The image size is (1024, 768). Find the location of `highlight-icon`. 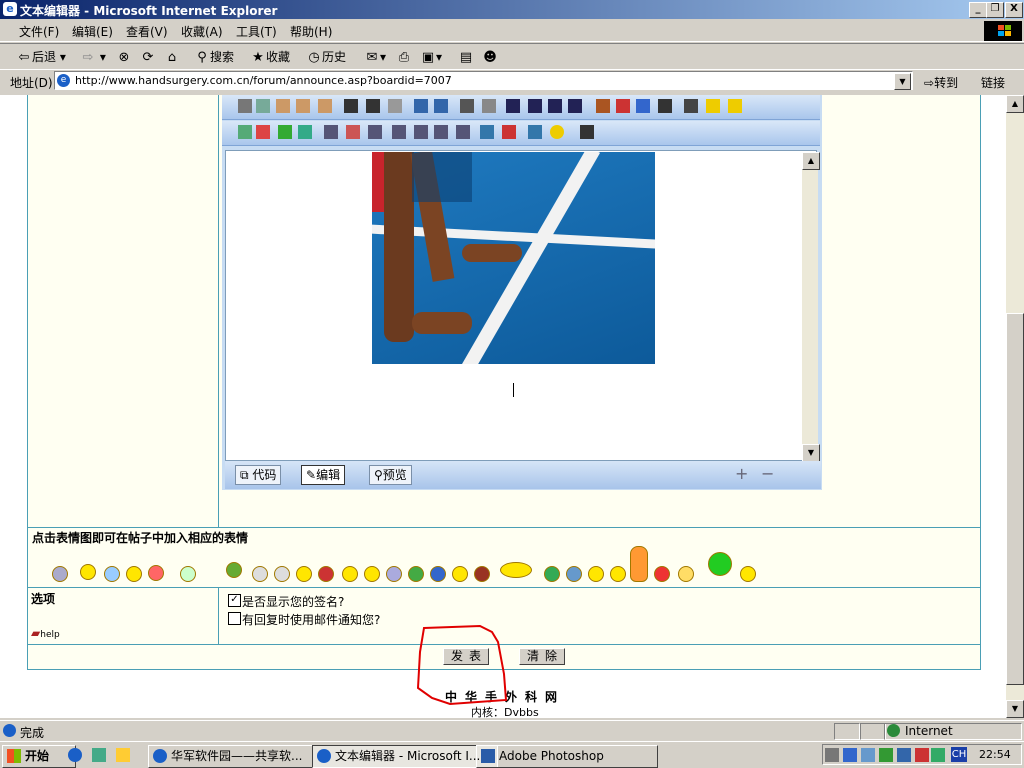

highlight-icon is located at coordinates (665, 106).